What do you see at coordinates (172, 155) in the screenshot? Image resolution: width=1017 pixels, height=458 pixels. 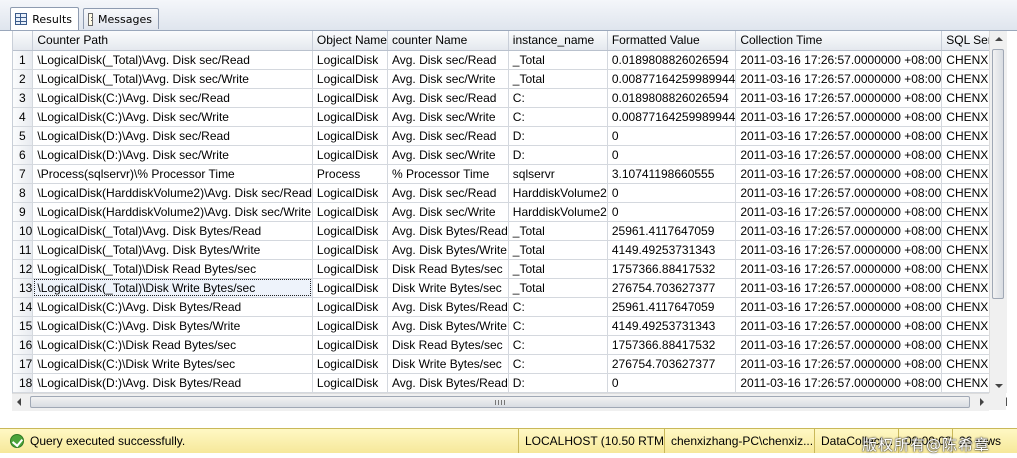 I see `grid-cell: \LogicalDisk(D:)\Avg. Disk sec/Write` at bounding box center [172, 155].